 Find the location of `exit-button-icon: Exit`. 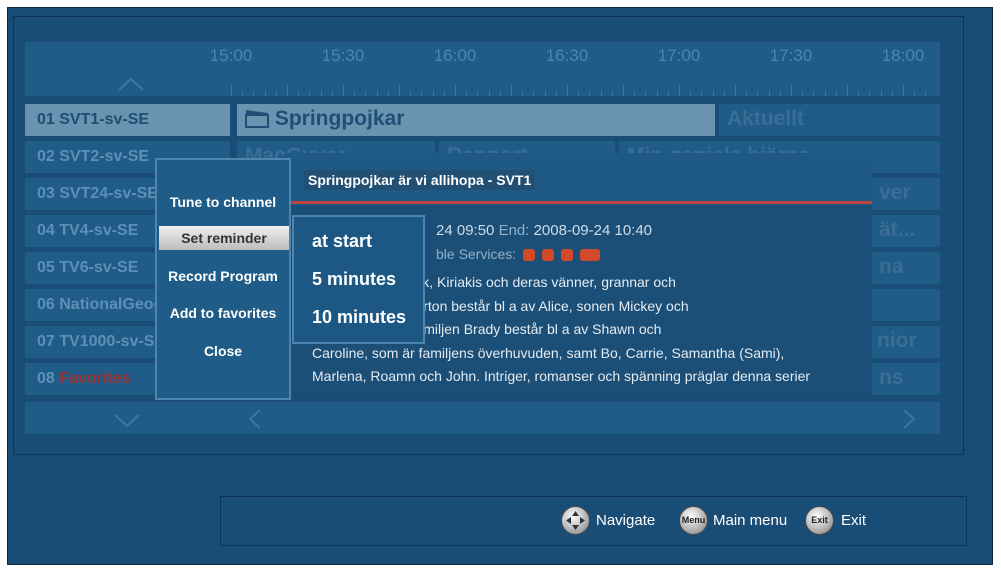

exit-button-icon: Exit is located at coordinates (819, 520).